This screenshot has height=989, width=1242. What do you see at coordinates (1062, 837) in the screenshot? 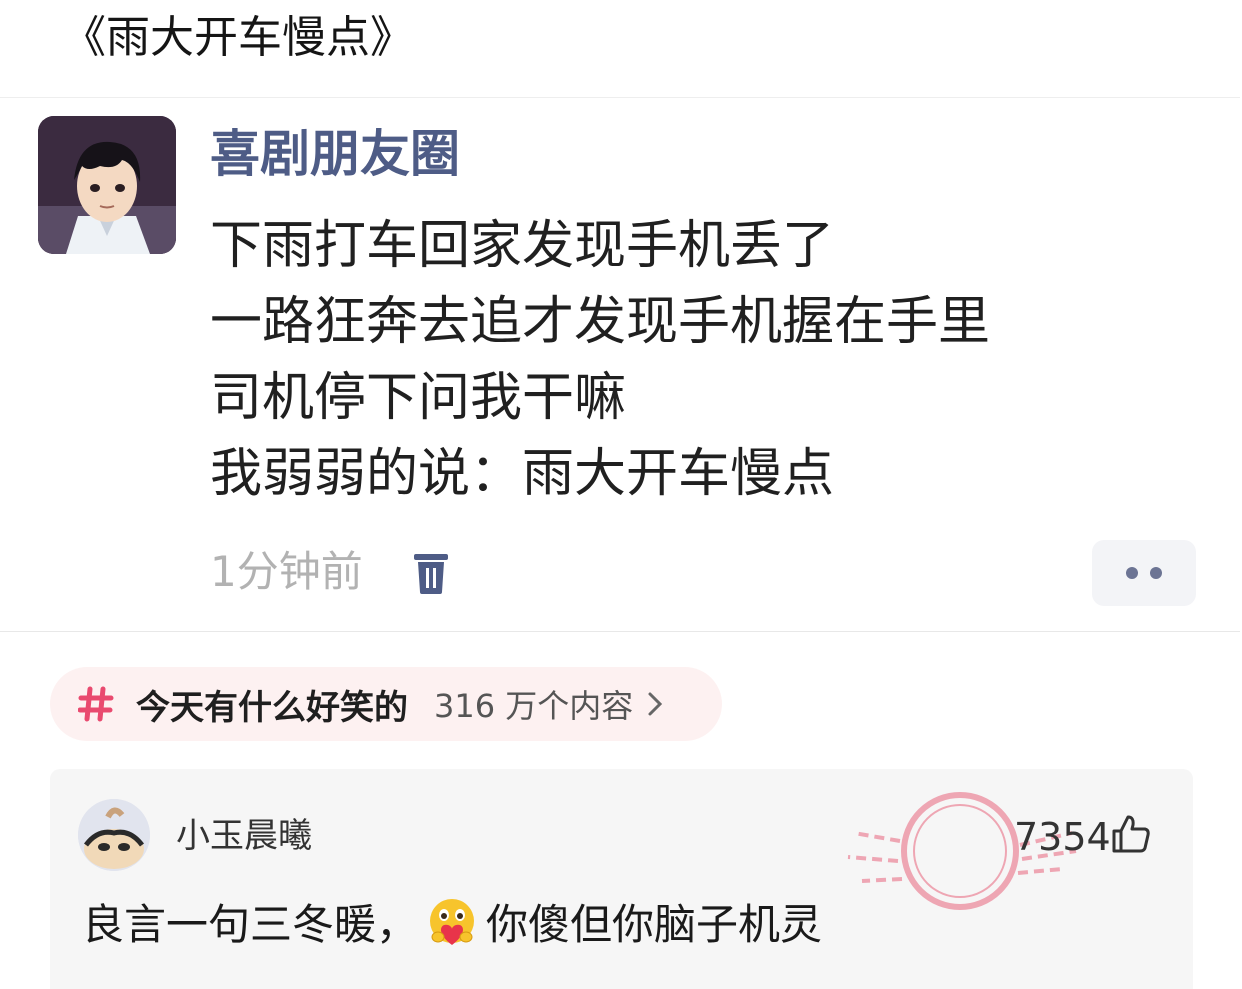
I see `like-count: 7354` at bounding box center [1062, 837].